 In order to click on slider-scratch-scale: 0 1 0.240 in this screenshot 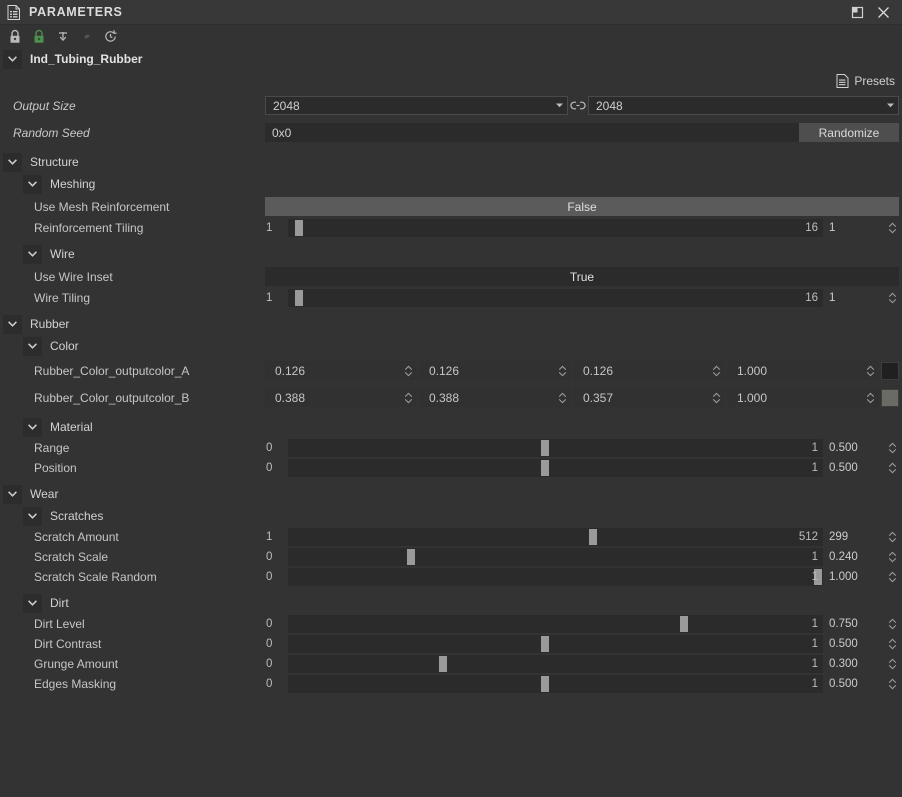, I will do `click(582, 557)`.